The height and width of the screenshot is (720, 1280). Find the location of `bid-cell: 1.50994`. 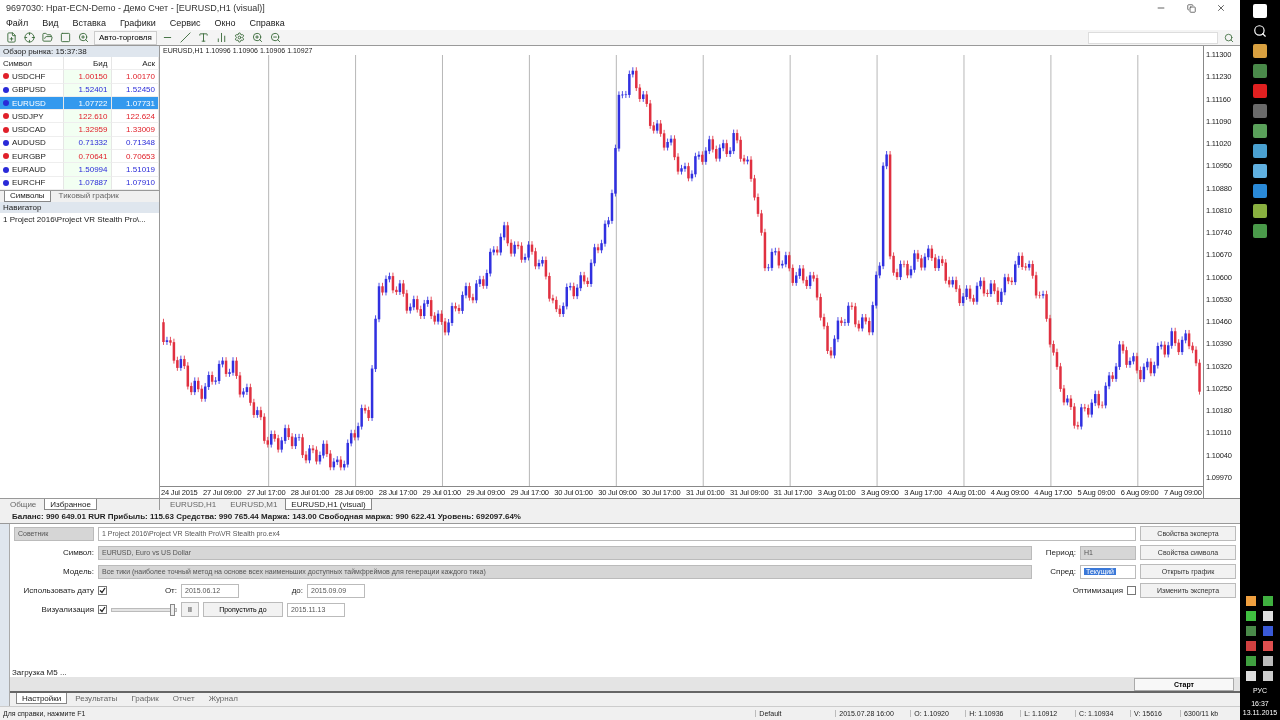

bid-cell: 1.50994 is located at coordinates (88, 170).